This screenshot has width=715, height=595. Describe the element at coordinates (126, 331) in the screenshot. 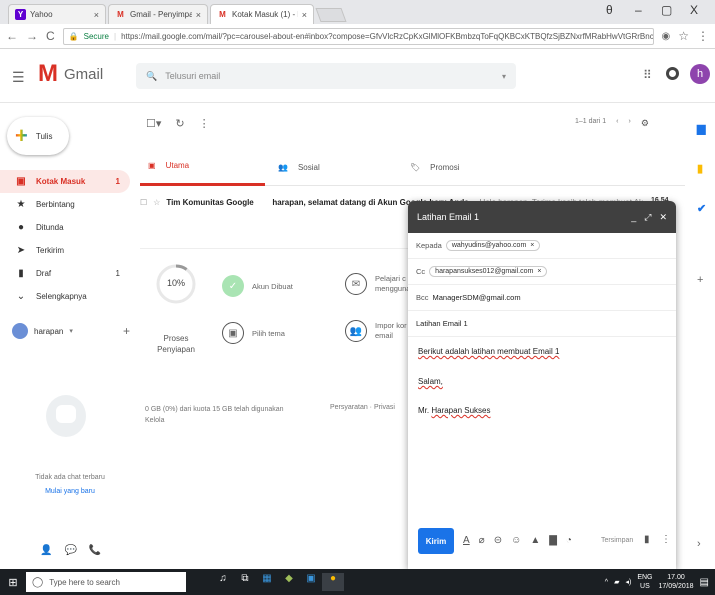

I see `add-chat-icon: +` at that location.